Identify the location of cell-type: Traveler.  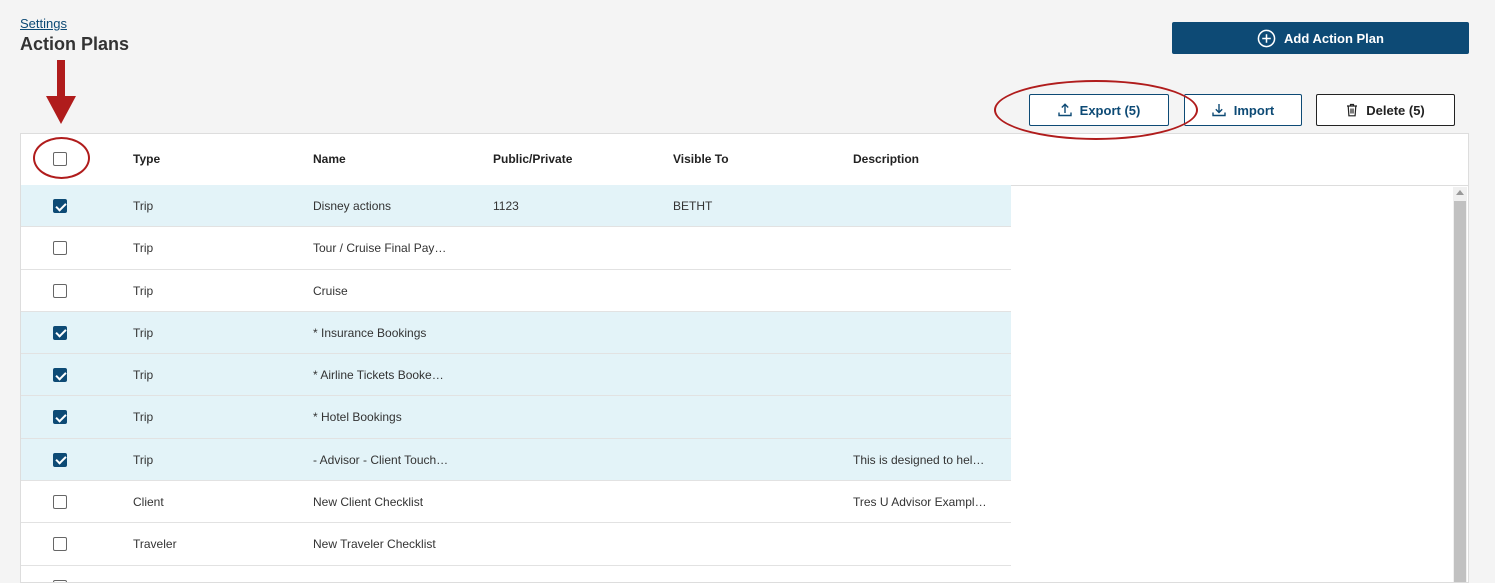
(155, 544).